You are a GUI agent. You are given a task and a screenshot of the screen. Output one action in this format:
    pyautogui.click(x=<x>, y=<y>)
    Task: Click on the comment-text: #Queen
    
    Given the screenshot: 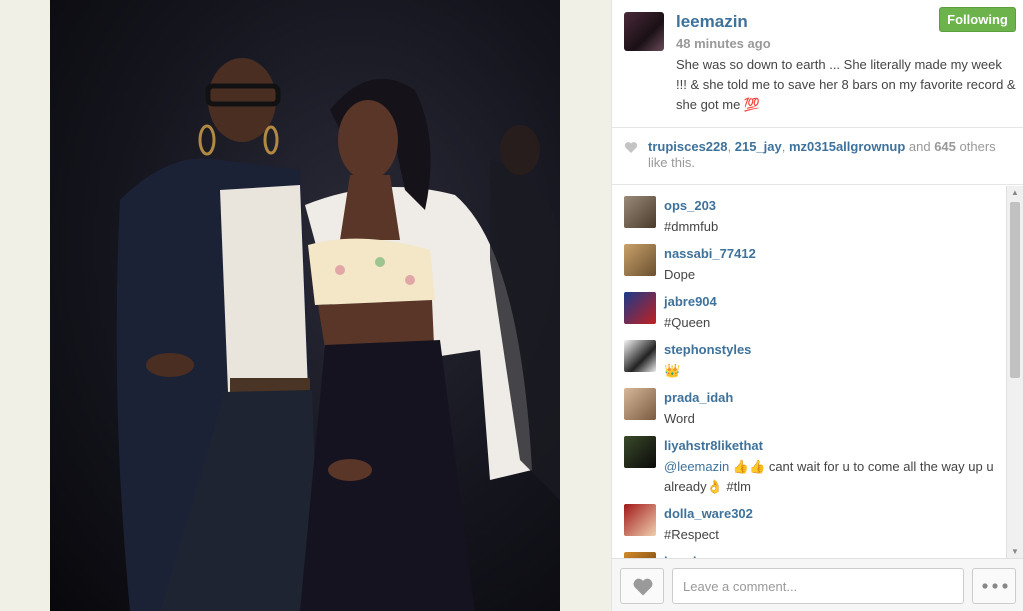 What is the action you would take?
    pyautogui.click(x=687, y=322)
    